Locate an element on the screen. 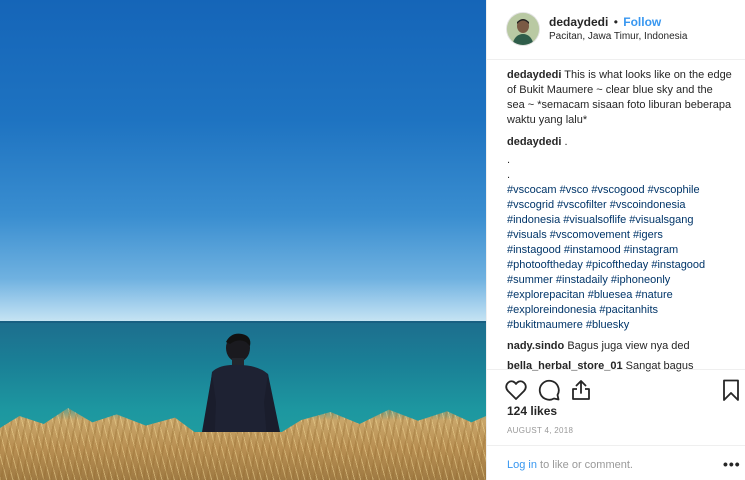 The image size is (745, 480). follow-button: Follow is located at coordinates (642, 22).